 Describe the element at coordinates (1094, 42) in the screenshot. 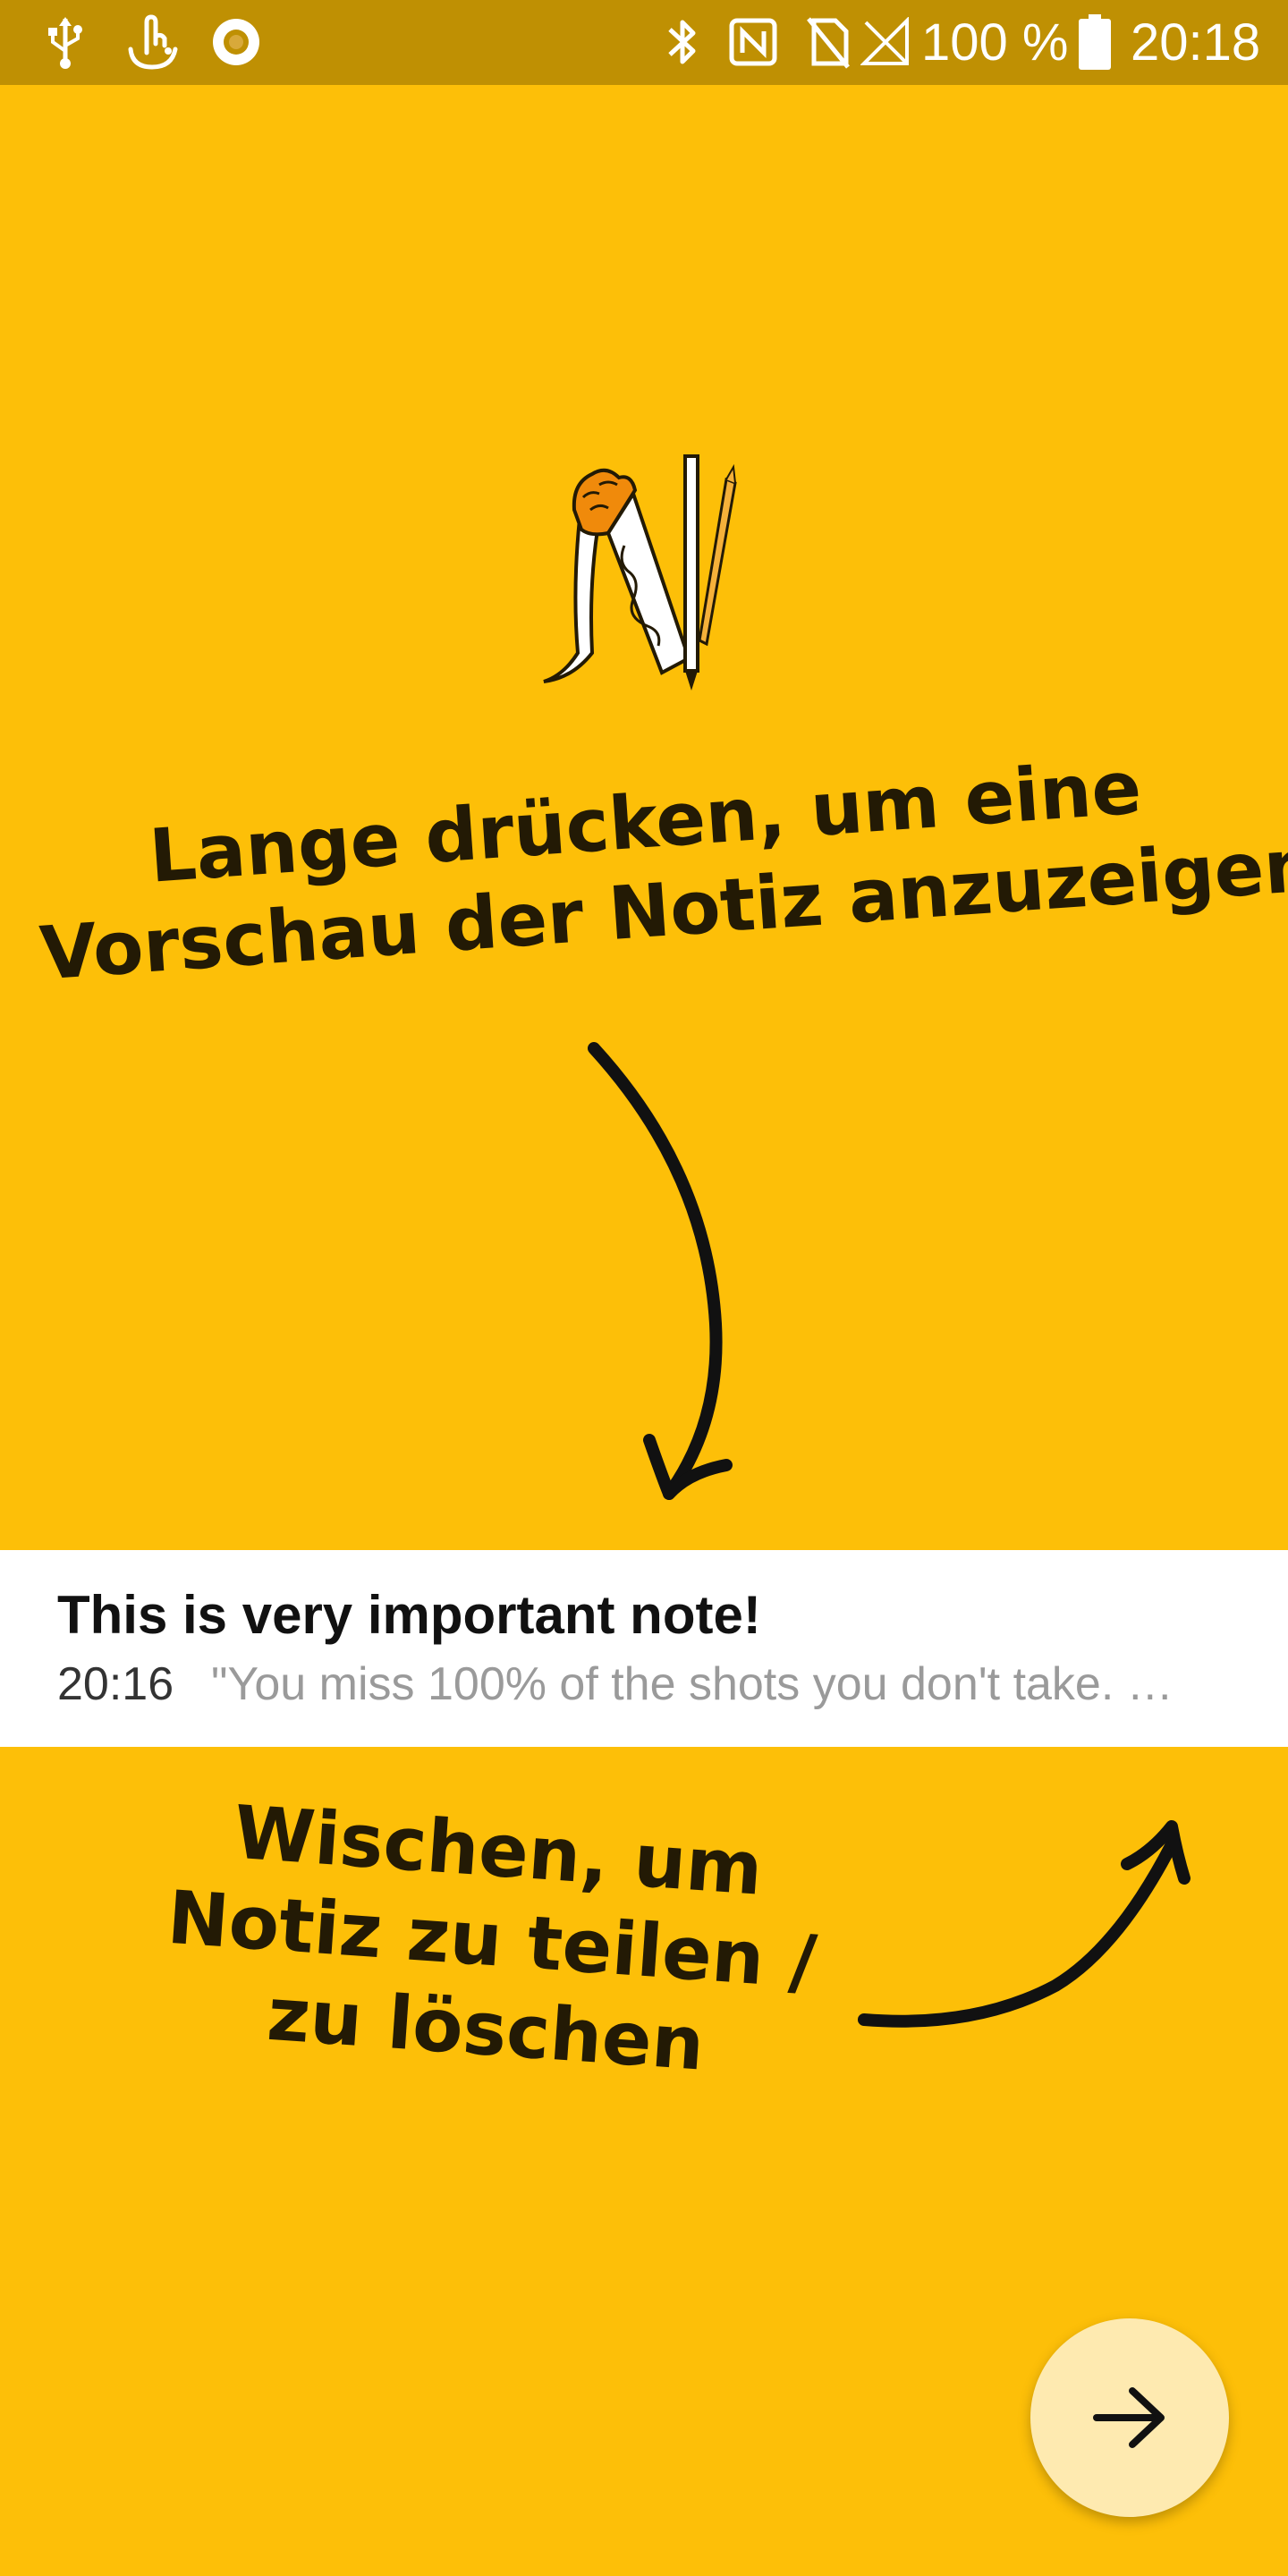

I see `battery-icon` at that location.